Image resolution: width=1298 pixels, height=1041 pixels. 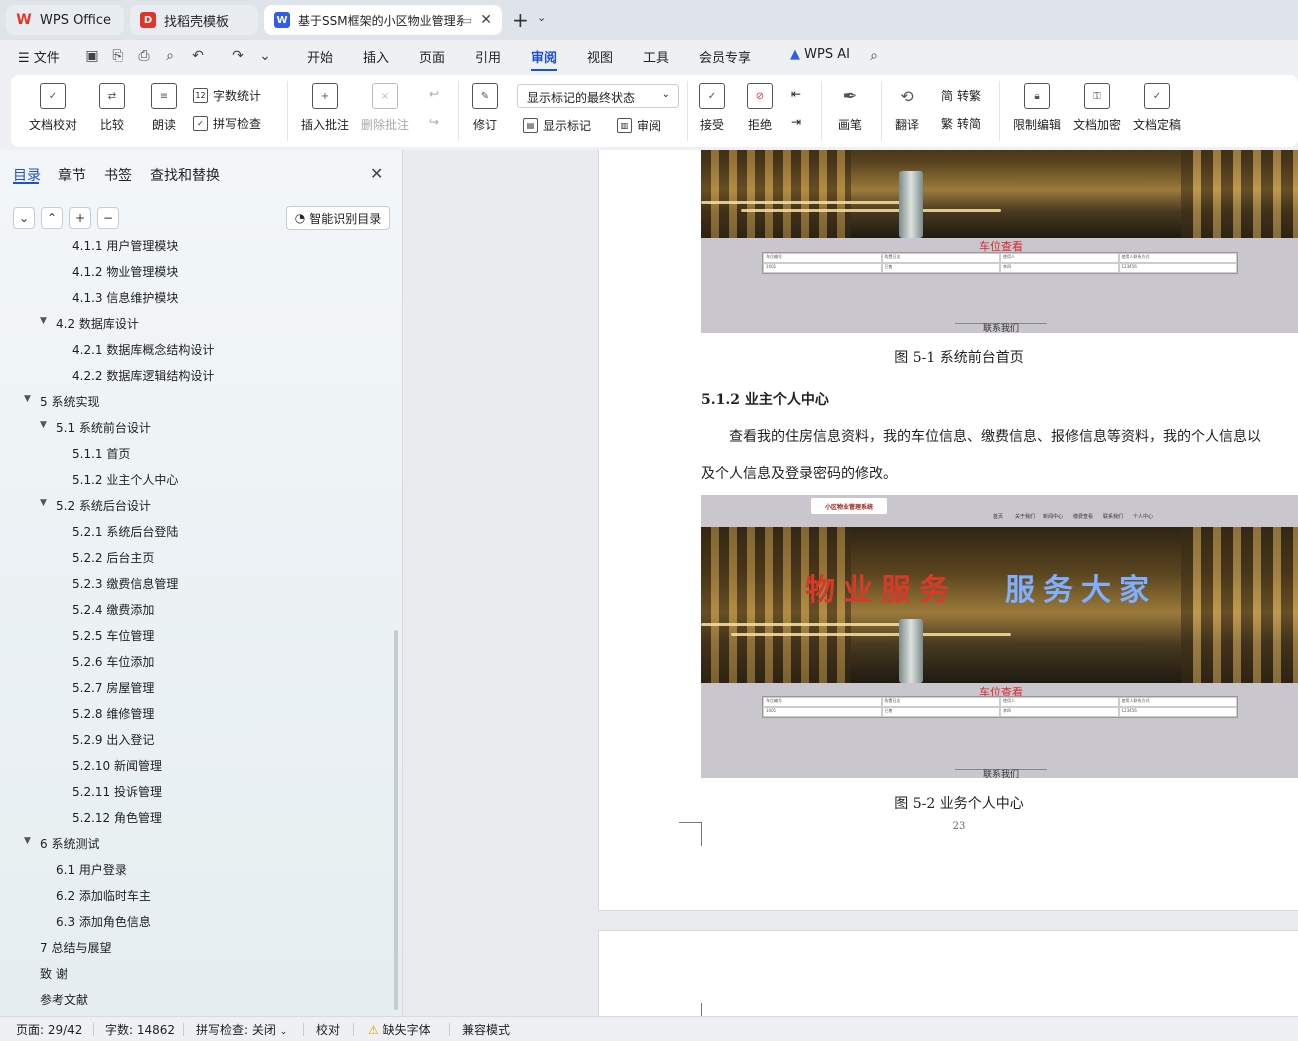 What do you see at coordinates (52, 218) in the screenshot?
I see `collapse-up-button: ⌃` at bounding box center [52, 218].